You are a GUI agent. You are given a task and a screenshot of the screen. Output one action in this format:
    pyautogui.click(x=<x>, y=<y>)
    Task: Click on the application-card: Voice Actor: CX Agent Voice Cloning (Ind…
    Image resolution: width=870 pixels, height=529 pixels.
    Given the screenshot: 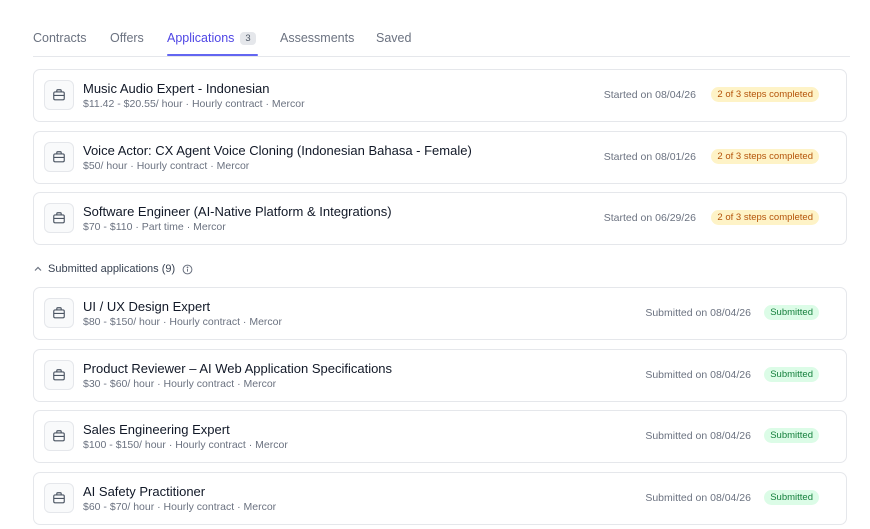 What is the action you would take?
    pyautogui.click(x=440, y=157)
    